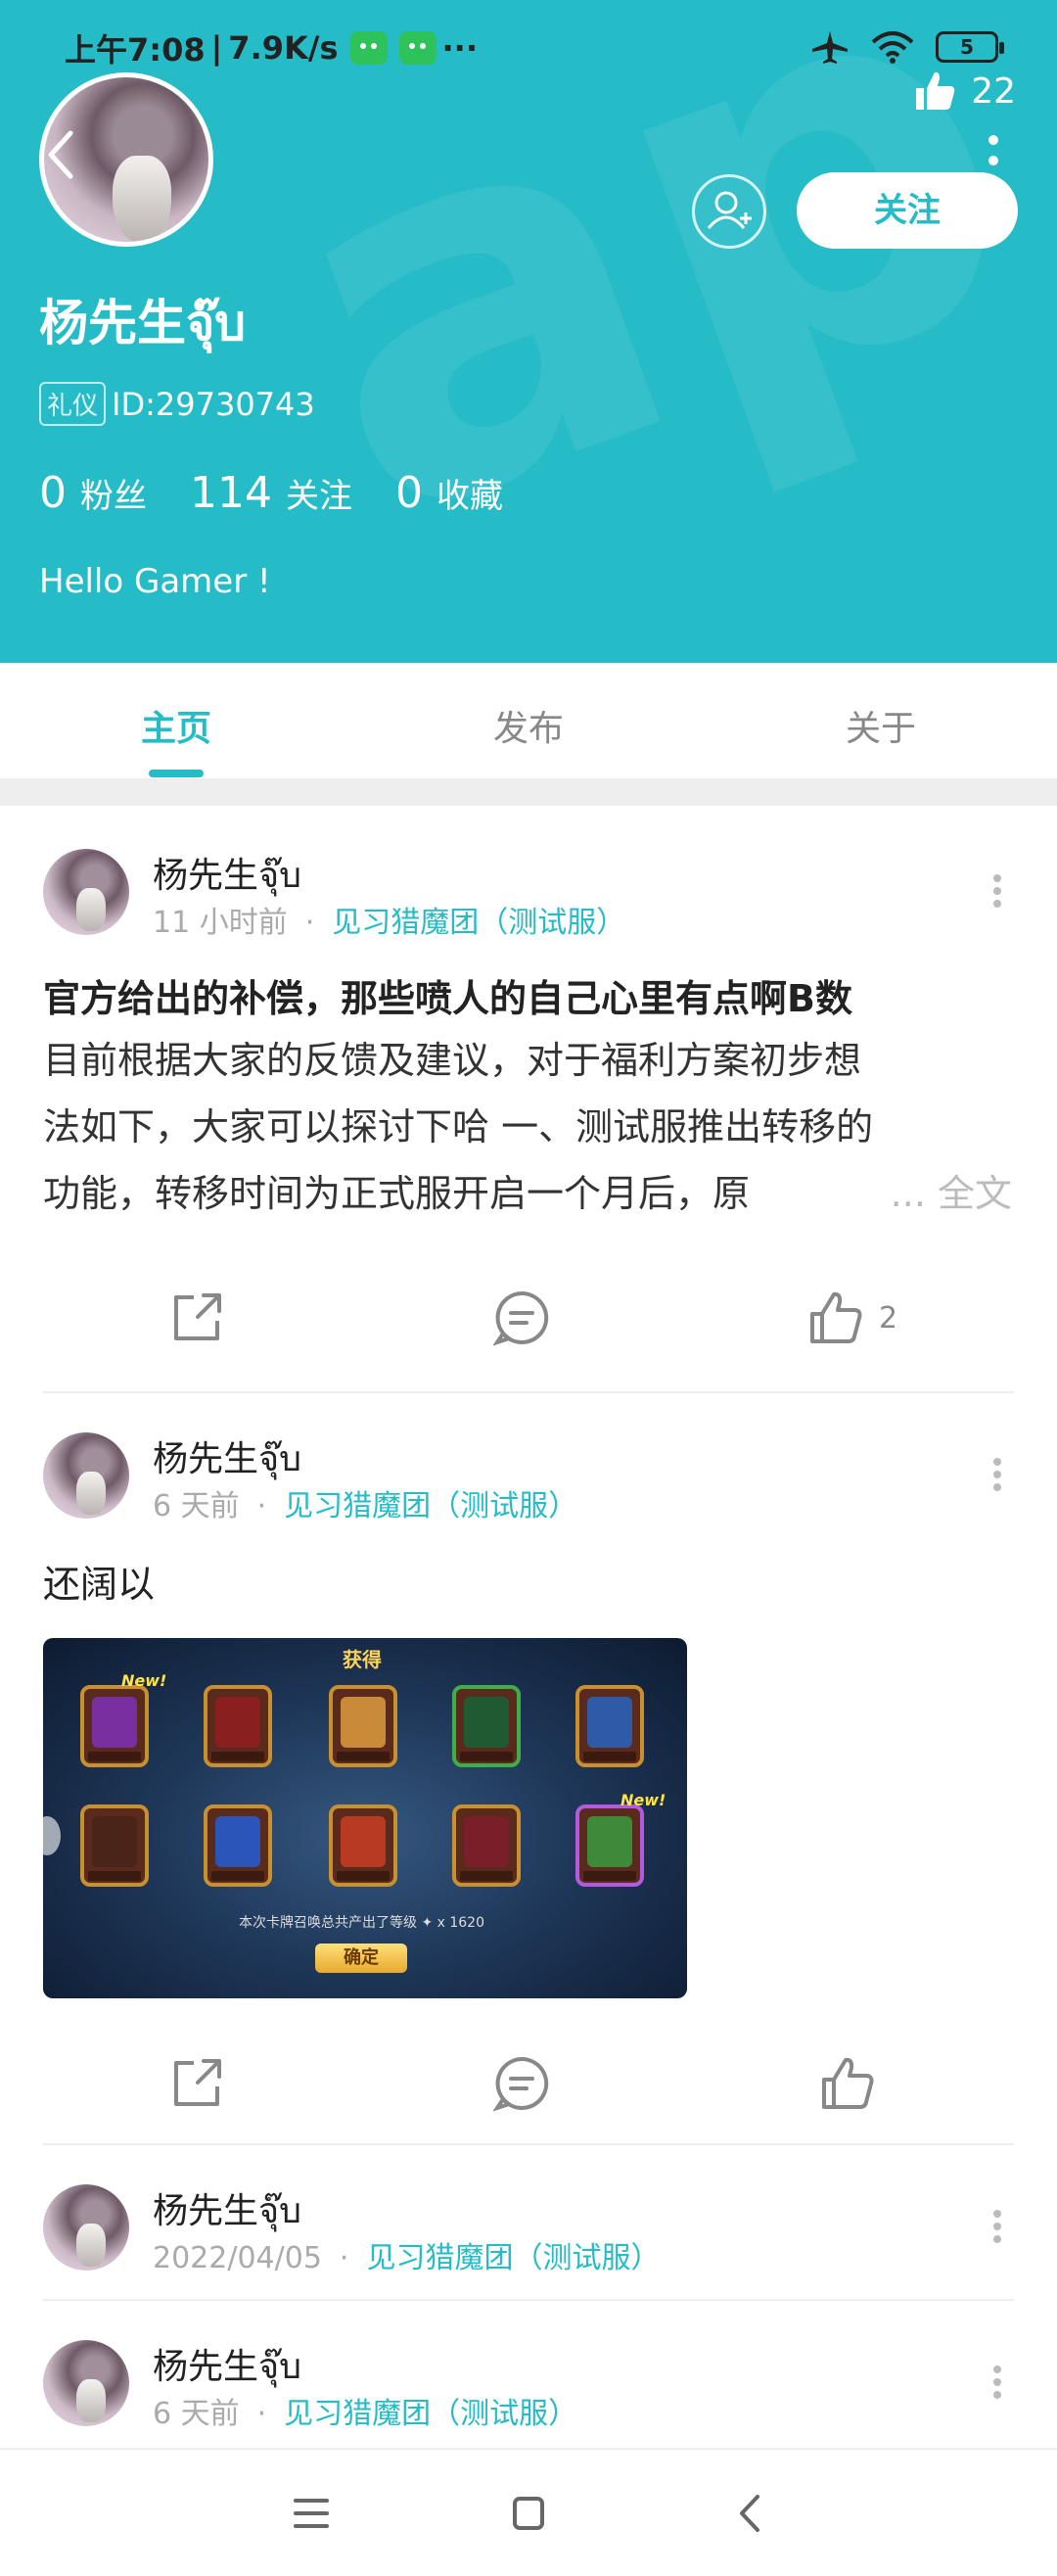 This screenshot has width=1057, height=2576. What do you see at coordinates (830, 47) in the screenshot?
I see `airplane-icon` at bounding box center [830, 47].